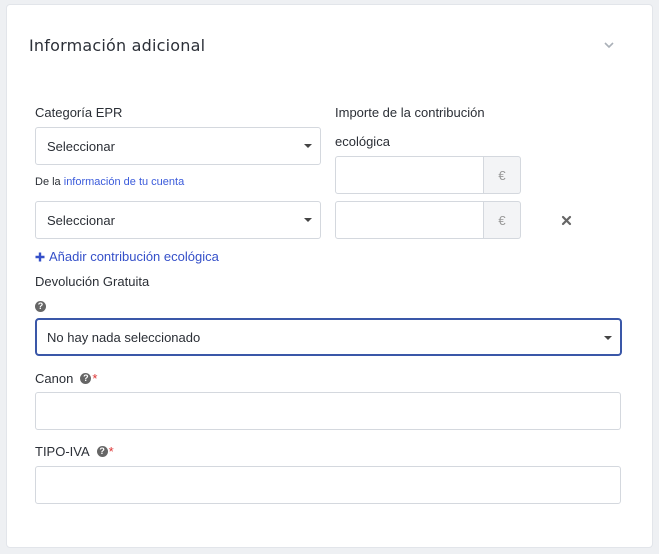 This screenshot has width=659, height=554. Describe the element at coordinates (502, 175) in the screenshot. I see `euro-addon-1: €` at that location.